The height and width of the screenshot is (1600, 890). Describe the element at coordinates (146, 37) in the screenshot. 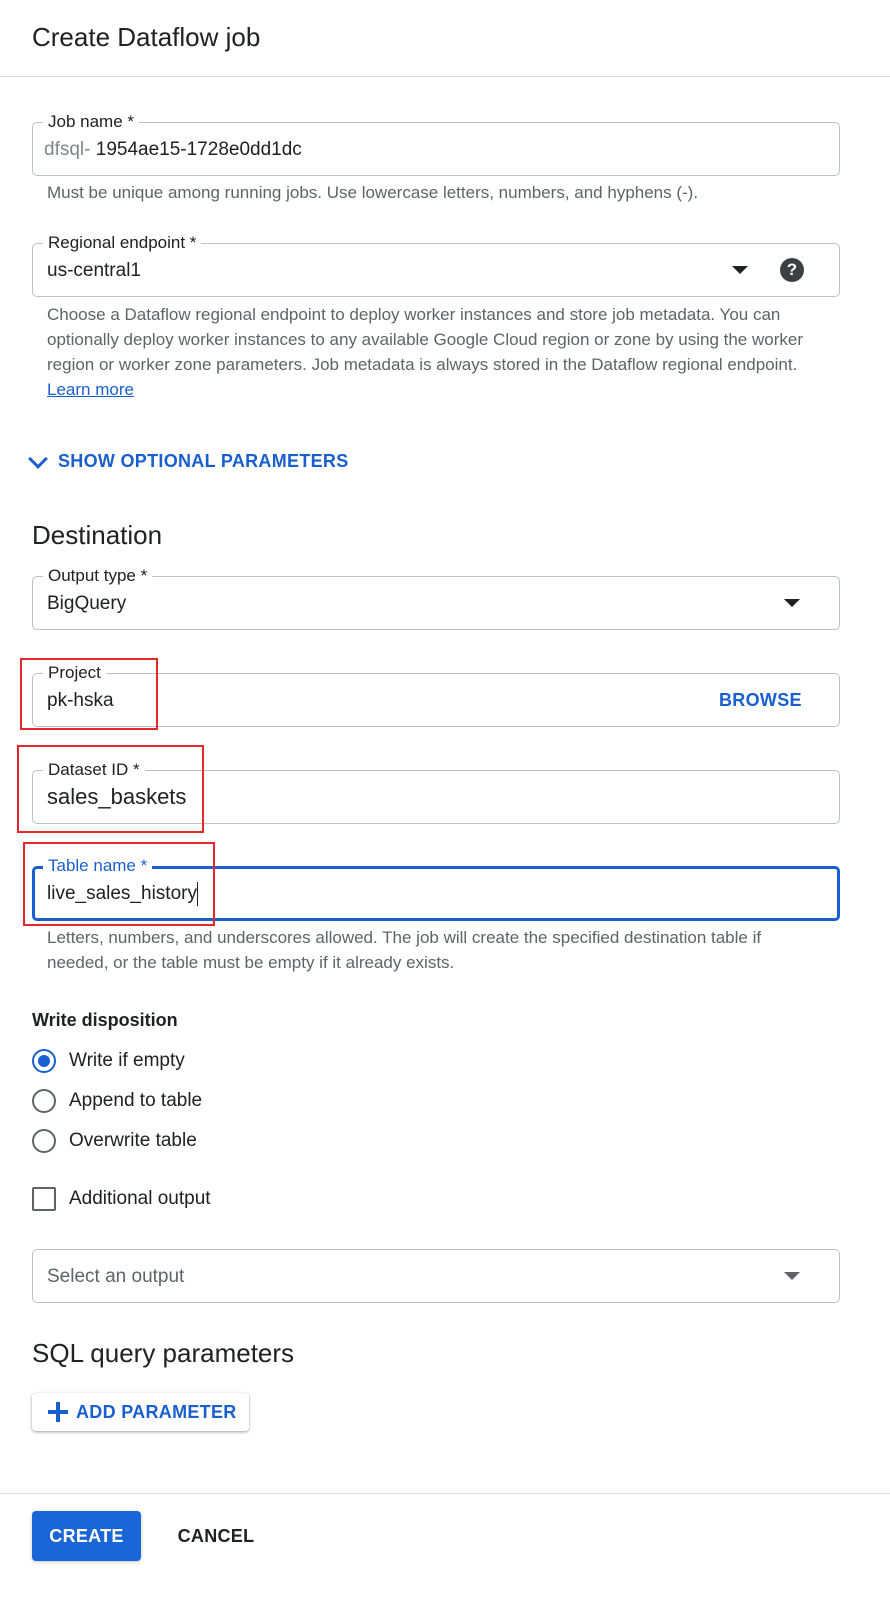

I see `page-title: Create Dataflow job` at that location.